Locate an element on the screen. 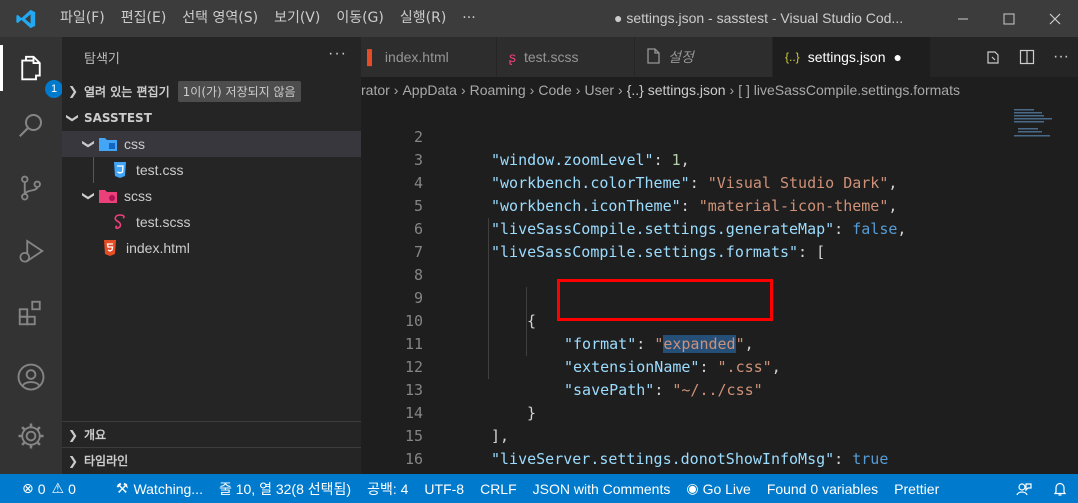  run-debug-icon is located at coordinates (31, 251).